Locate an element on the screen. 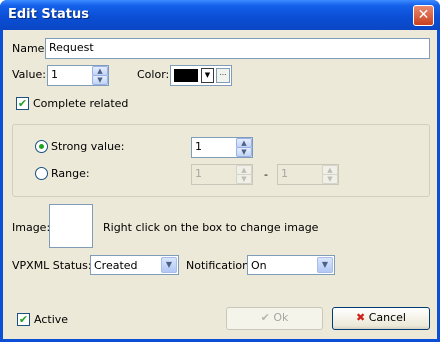  active-checkbox: ✔ is located at coordinates (23, 319).